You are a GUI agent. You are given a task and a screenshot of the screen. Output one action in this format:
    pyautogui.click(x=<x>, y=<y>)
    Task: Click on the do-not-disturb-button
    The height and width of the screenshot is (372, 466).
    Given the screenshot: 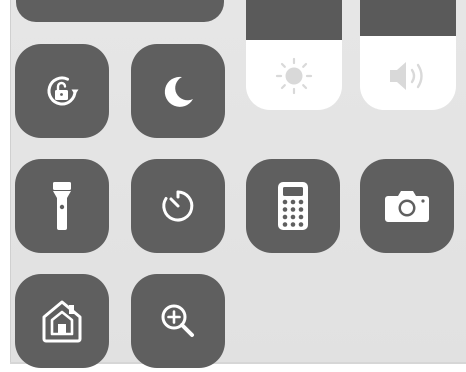 What is the action you would take?
    pyautogui.click(x=178, y=91)
    